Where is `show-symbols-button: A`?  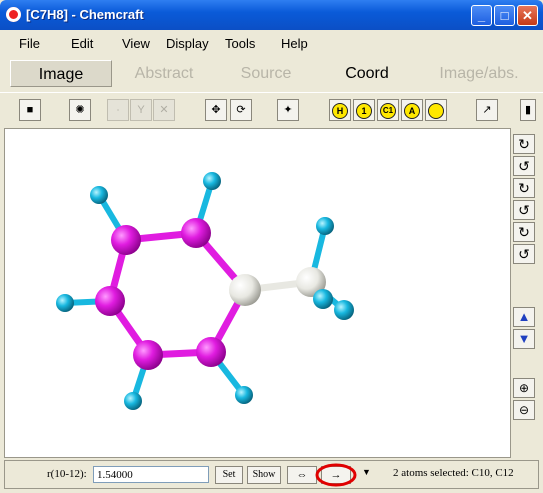
show-symbols-button: A is located at coordinates (412, 110).